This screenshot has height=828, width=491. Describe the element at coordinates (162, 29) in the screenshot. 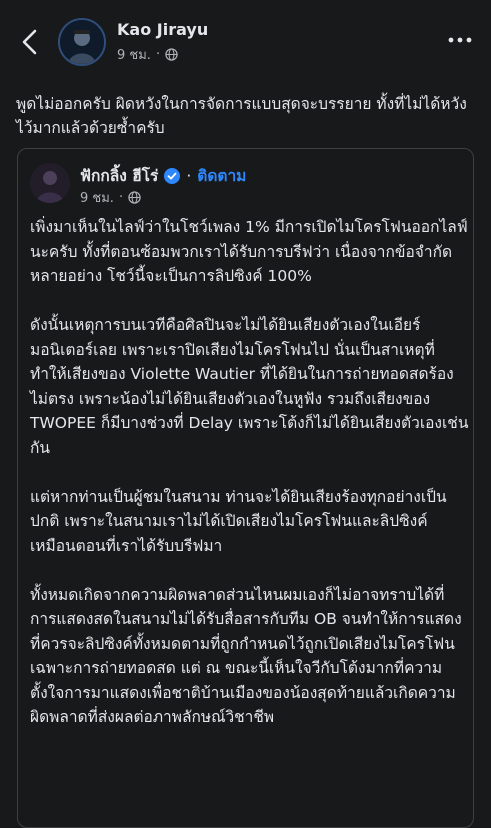

I see `author-name: Kao Jirayu` at that location.